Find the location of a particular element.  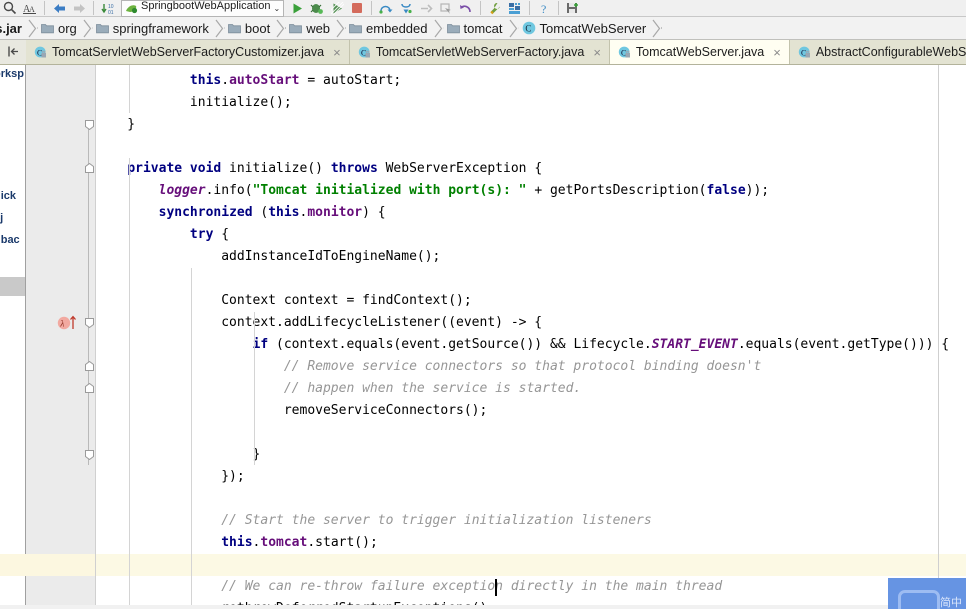

code-line: Context context = findContext(); is located at coordinates (284, 301).